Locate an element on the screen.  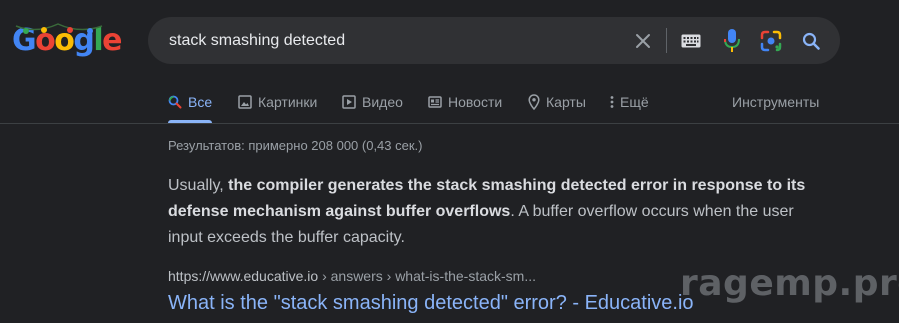
snippet-prefix: Usually, is located at coordinates (198, 185).